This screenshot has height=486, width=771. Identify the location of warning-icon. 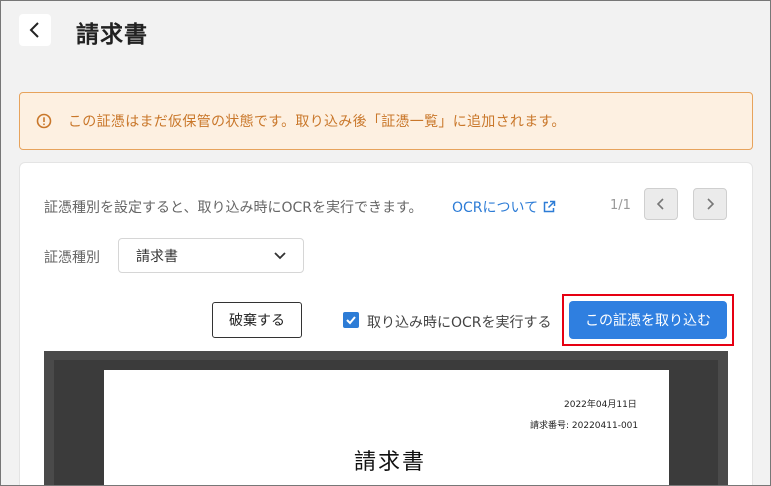
(44, 121).